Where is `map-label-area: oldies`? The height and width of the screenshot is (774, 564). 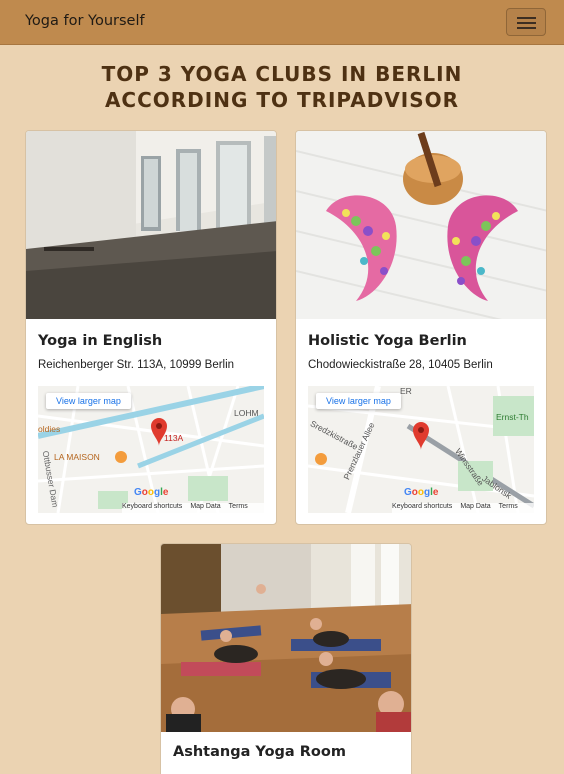 map-label-area: oldies is located at coordinates (49, 429).